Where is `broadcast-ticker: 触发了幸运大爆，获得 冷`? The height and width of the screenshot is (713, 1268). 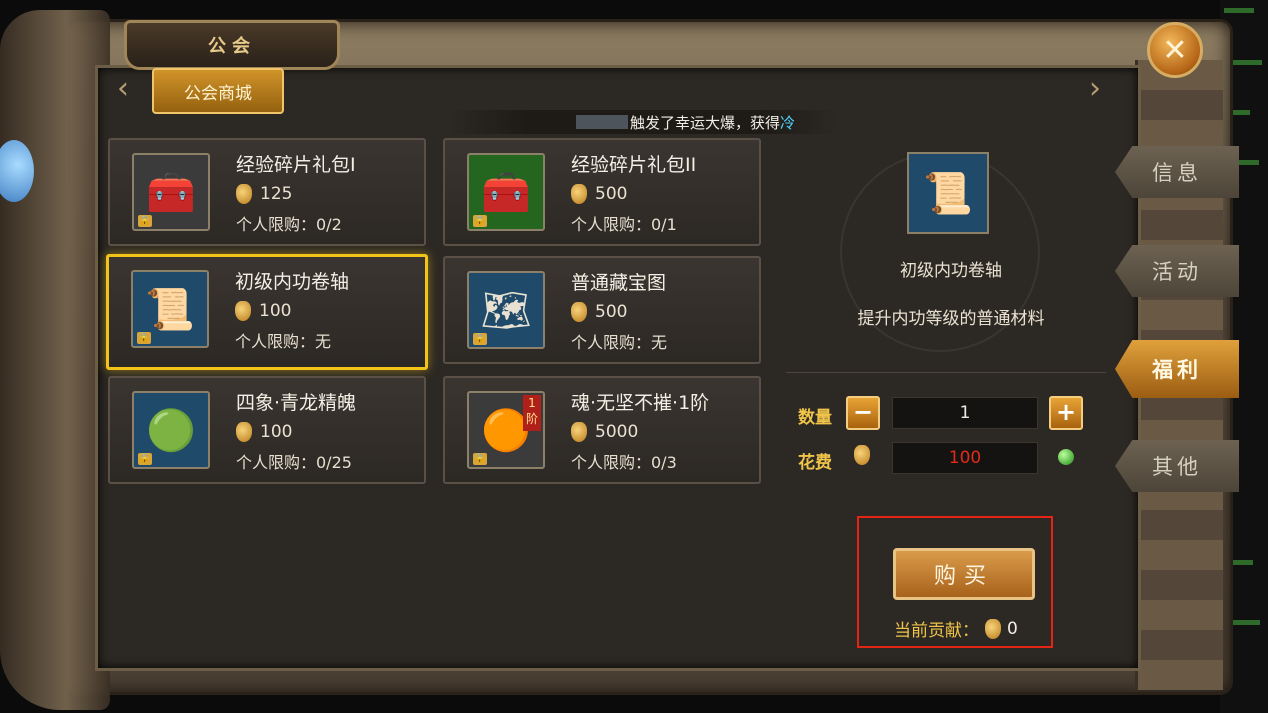
broadcast-ticker: 触发了幸运大爆，获得 冷 is located at coordinates (643, 122).